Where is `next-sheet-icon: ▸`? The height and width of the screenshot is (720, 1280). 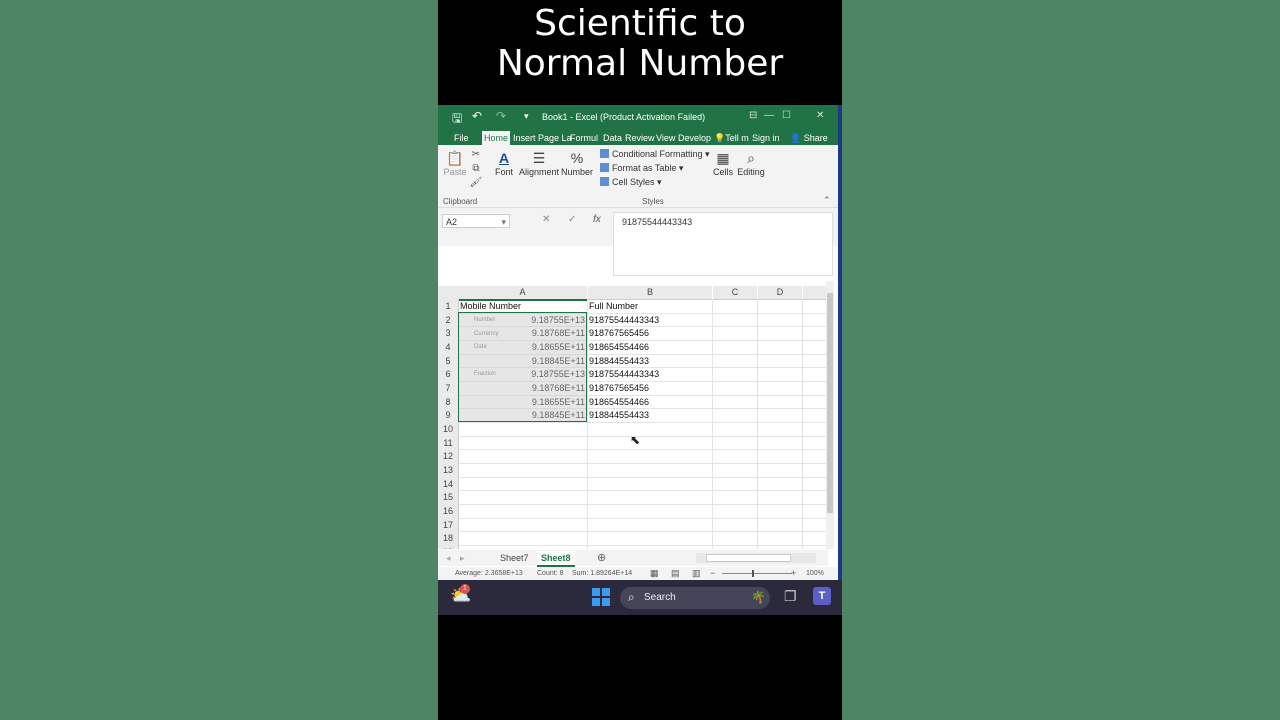
next-sheet-icon: ▸ is located at coordinates (462, 558).